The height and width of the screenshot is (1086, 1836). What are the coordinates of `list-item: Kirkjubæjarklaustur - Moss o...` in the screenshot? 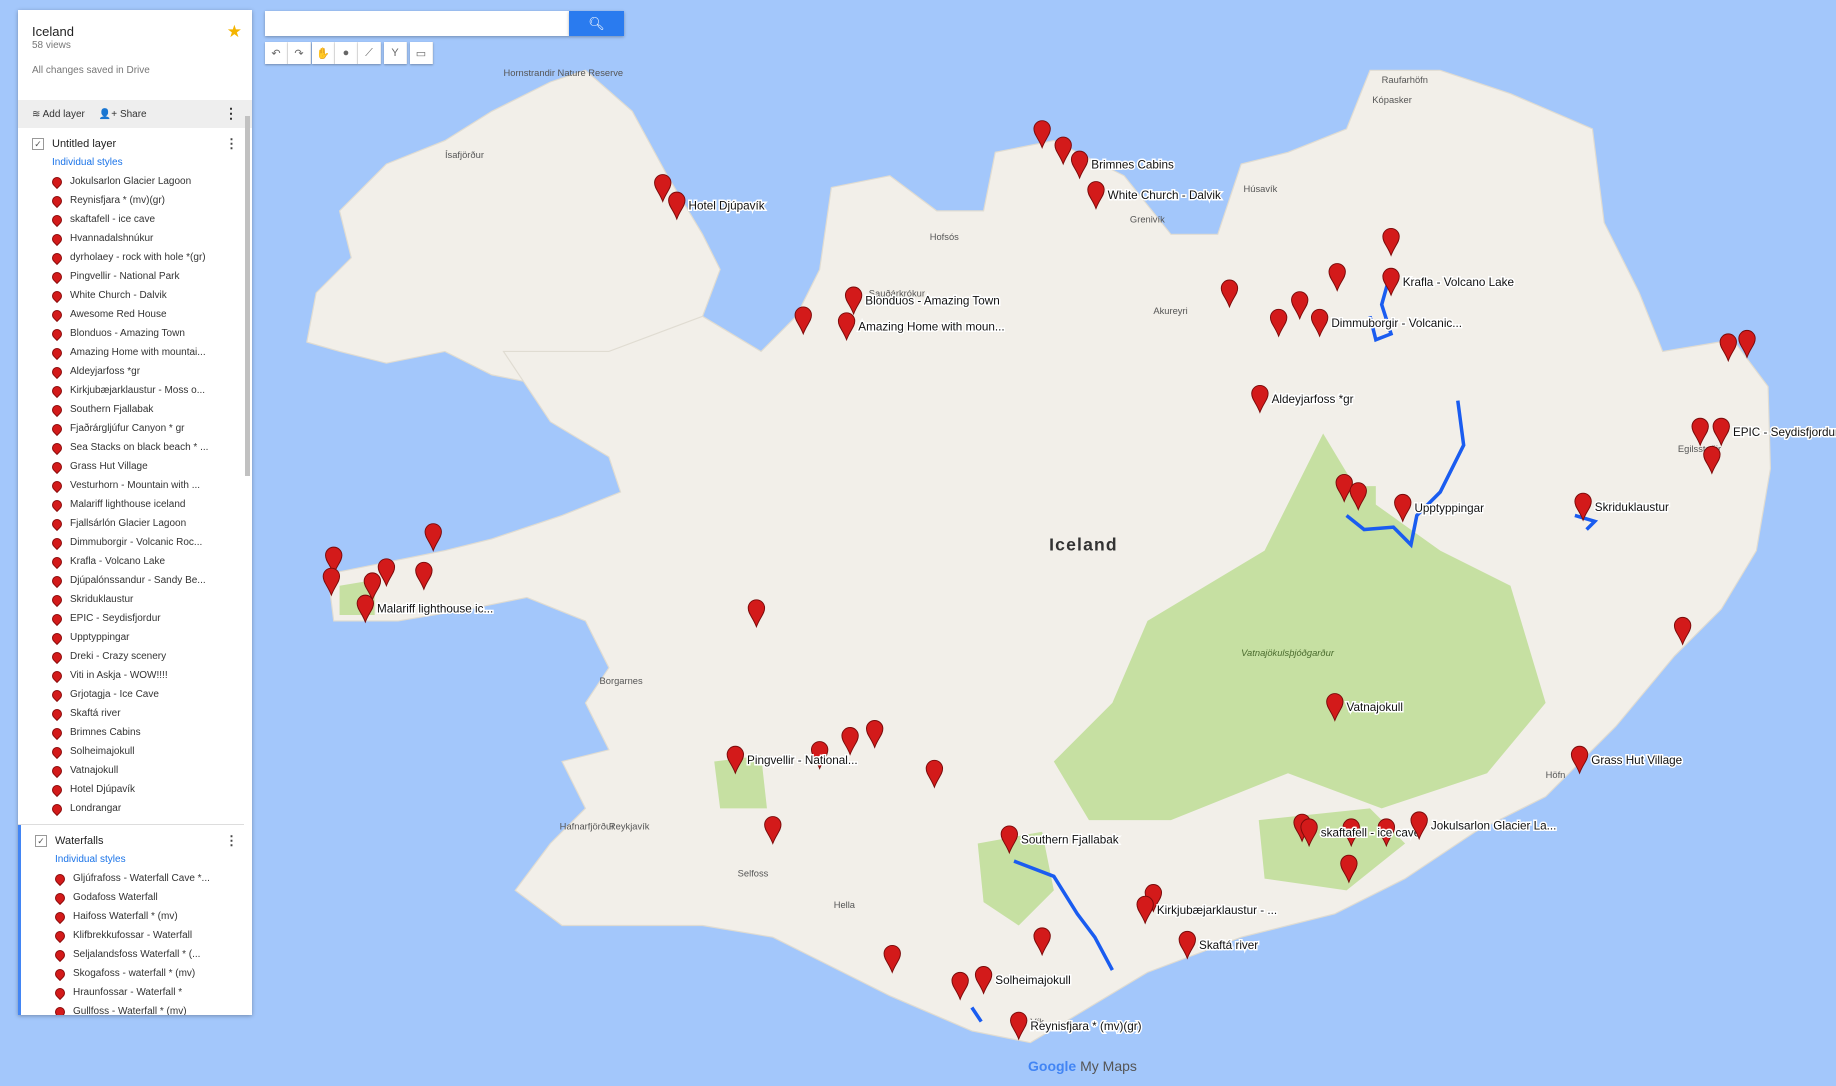 It's located at (135, 390).